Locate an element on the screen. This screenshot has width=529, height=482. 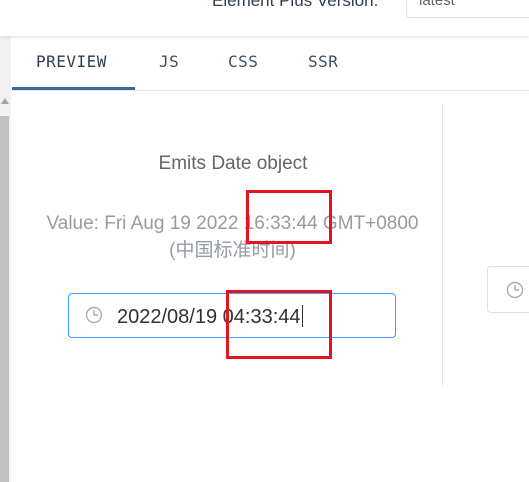
time-picker-value-wrap: 2022/08/19 04:33:44 is located at coordinates (210, 317).